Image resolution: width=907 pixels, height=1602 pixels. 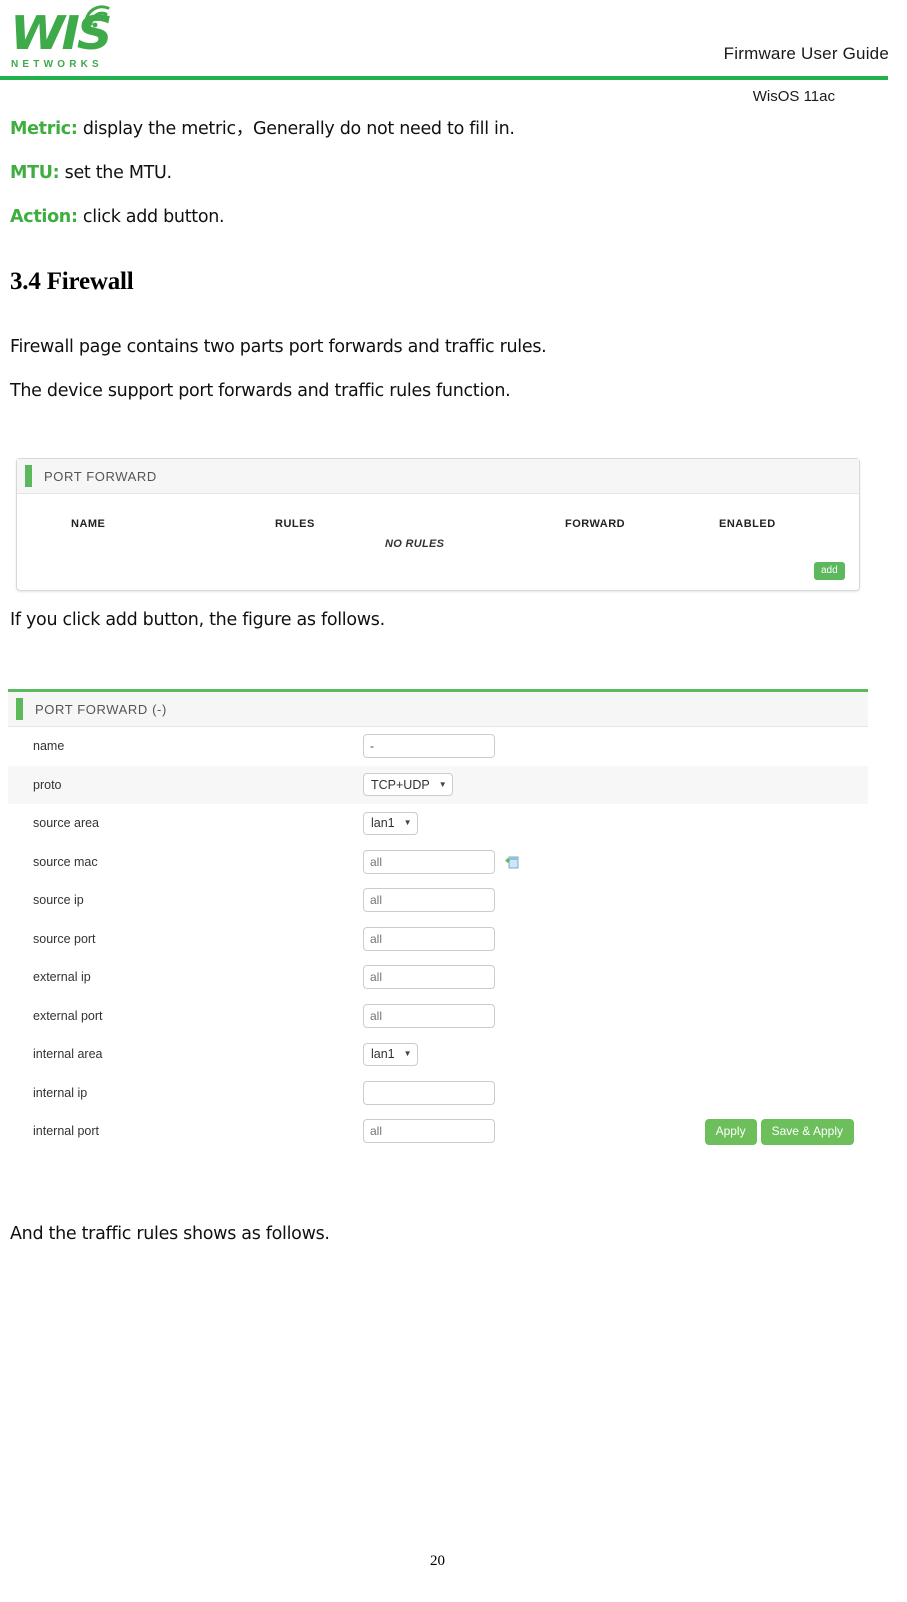 I want to click on form-action-buttons: Apply Save & Apply, so click(x=779, y=1131).